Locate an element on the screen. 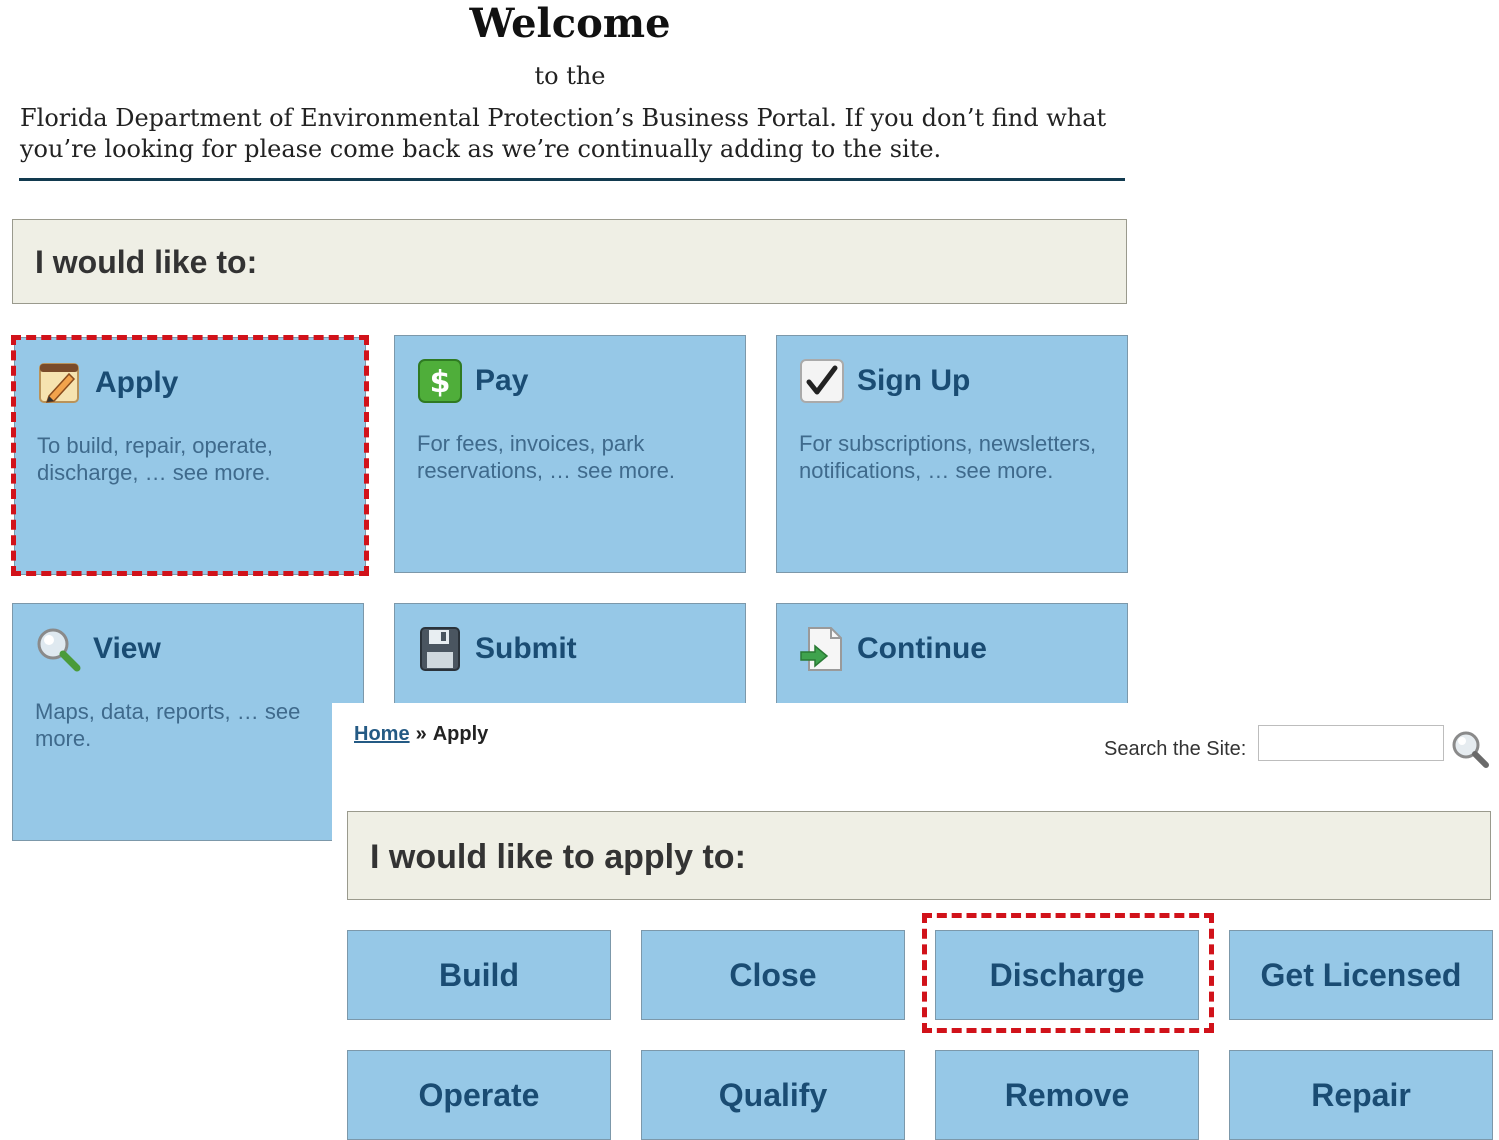  option-get-licensed-button: Get Licensed is located at coordinates (1361, 975).